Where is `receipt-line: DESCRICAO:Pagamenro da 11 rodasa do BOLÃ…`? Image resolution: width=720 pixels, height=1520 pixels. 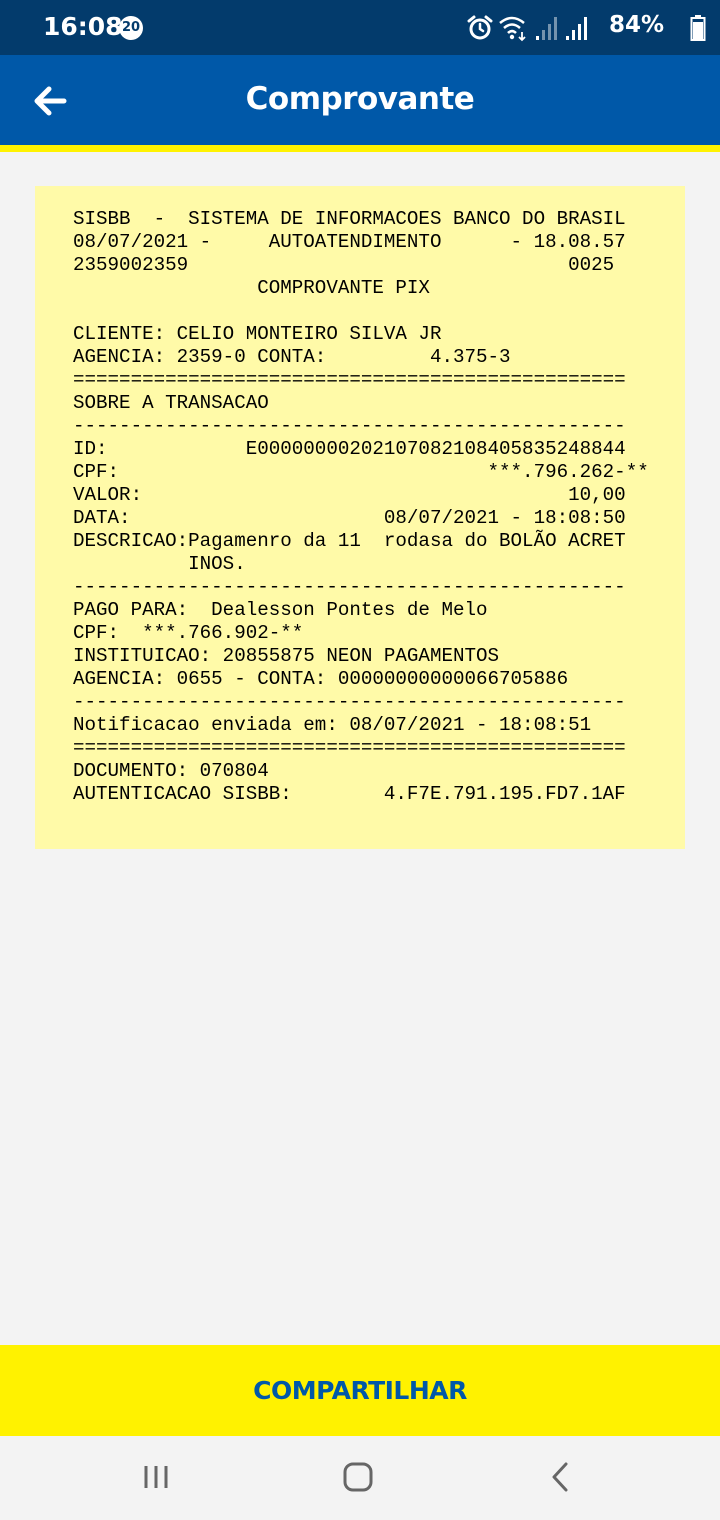
receipt-line: DESCRICAO:Pagamenro da 11 rodasa do BOLÃ… is located at coordinates (349, 541).